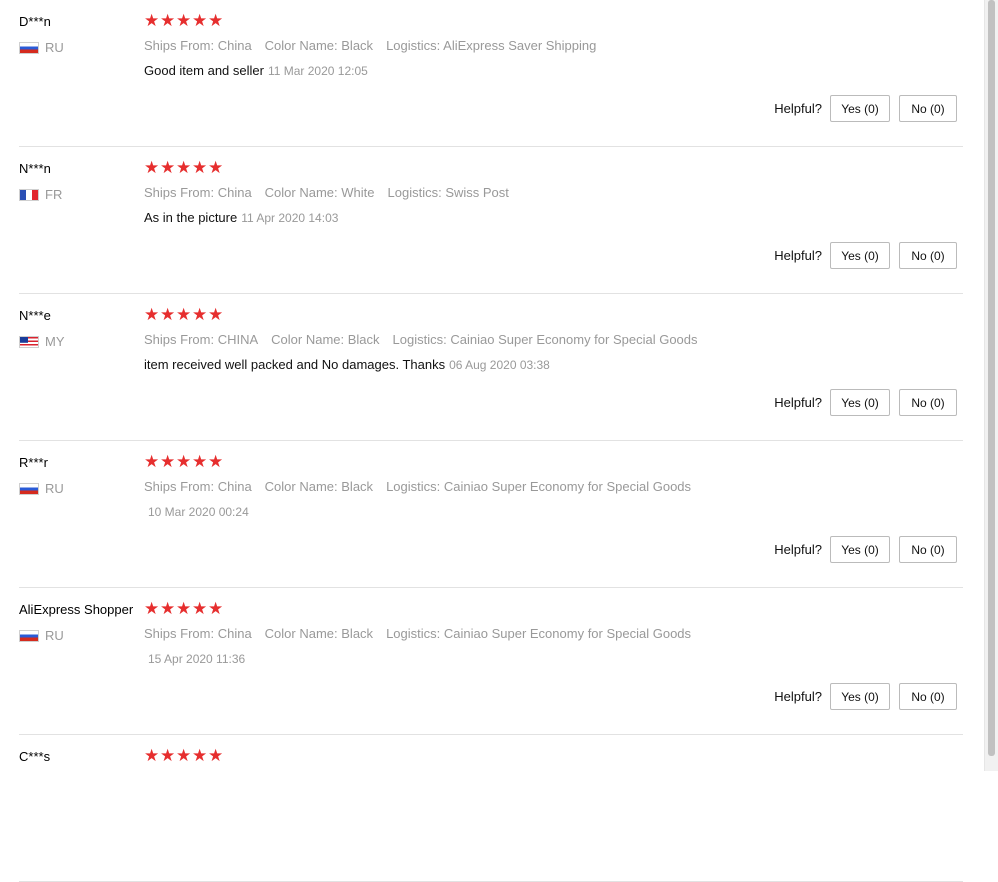  Describe the element at coordinates (991, 378) in the screenshot. I see `scrollbar-thumb` at that location.